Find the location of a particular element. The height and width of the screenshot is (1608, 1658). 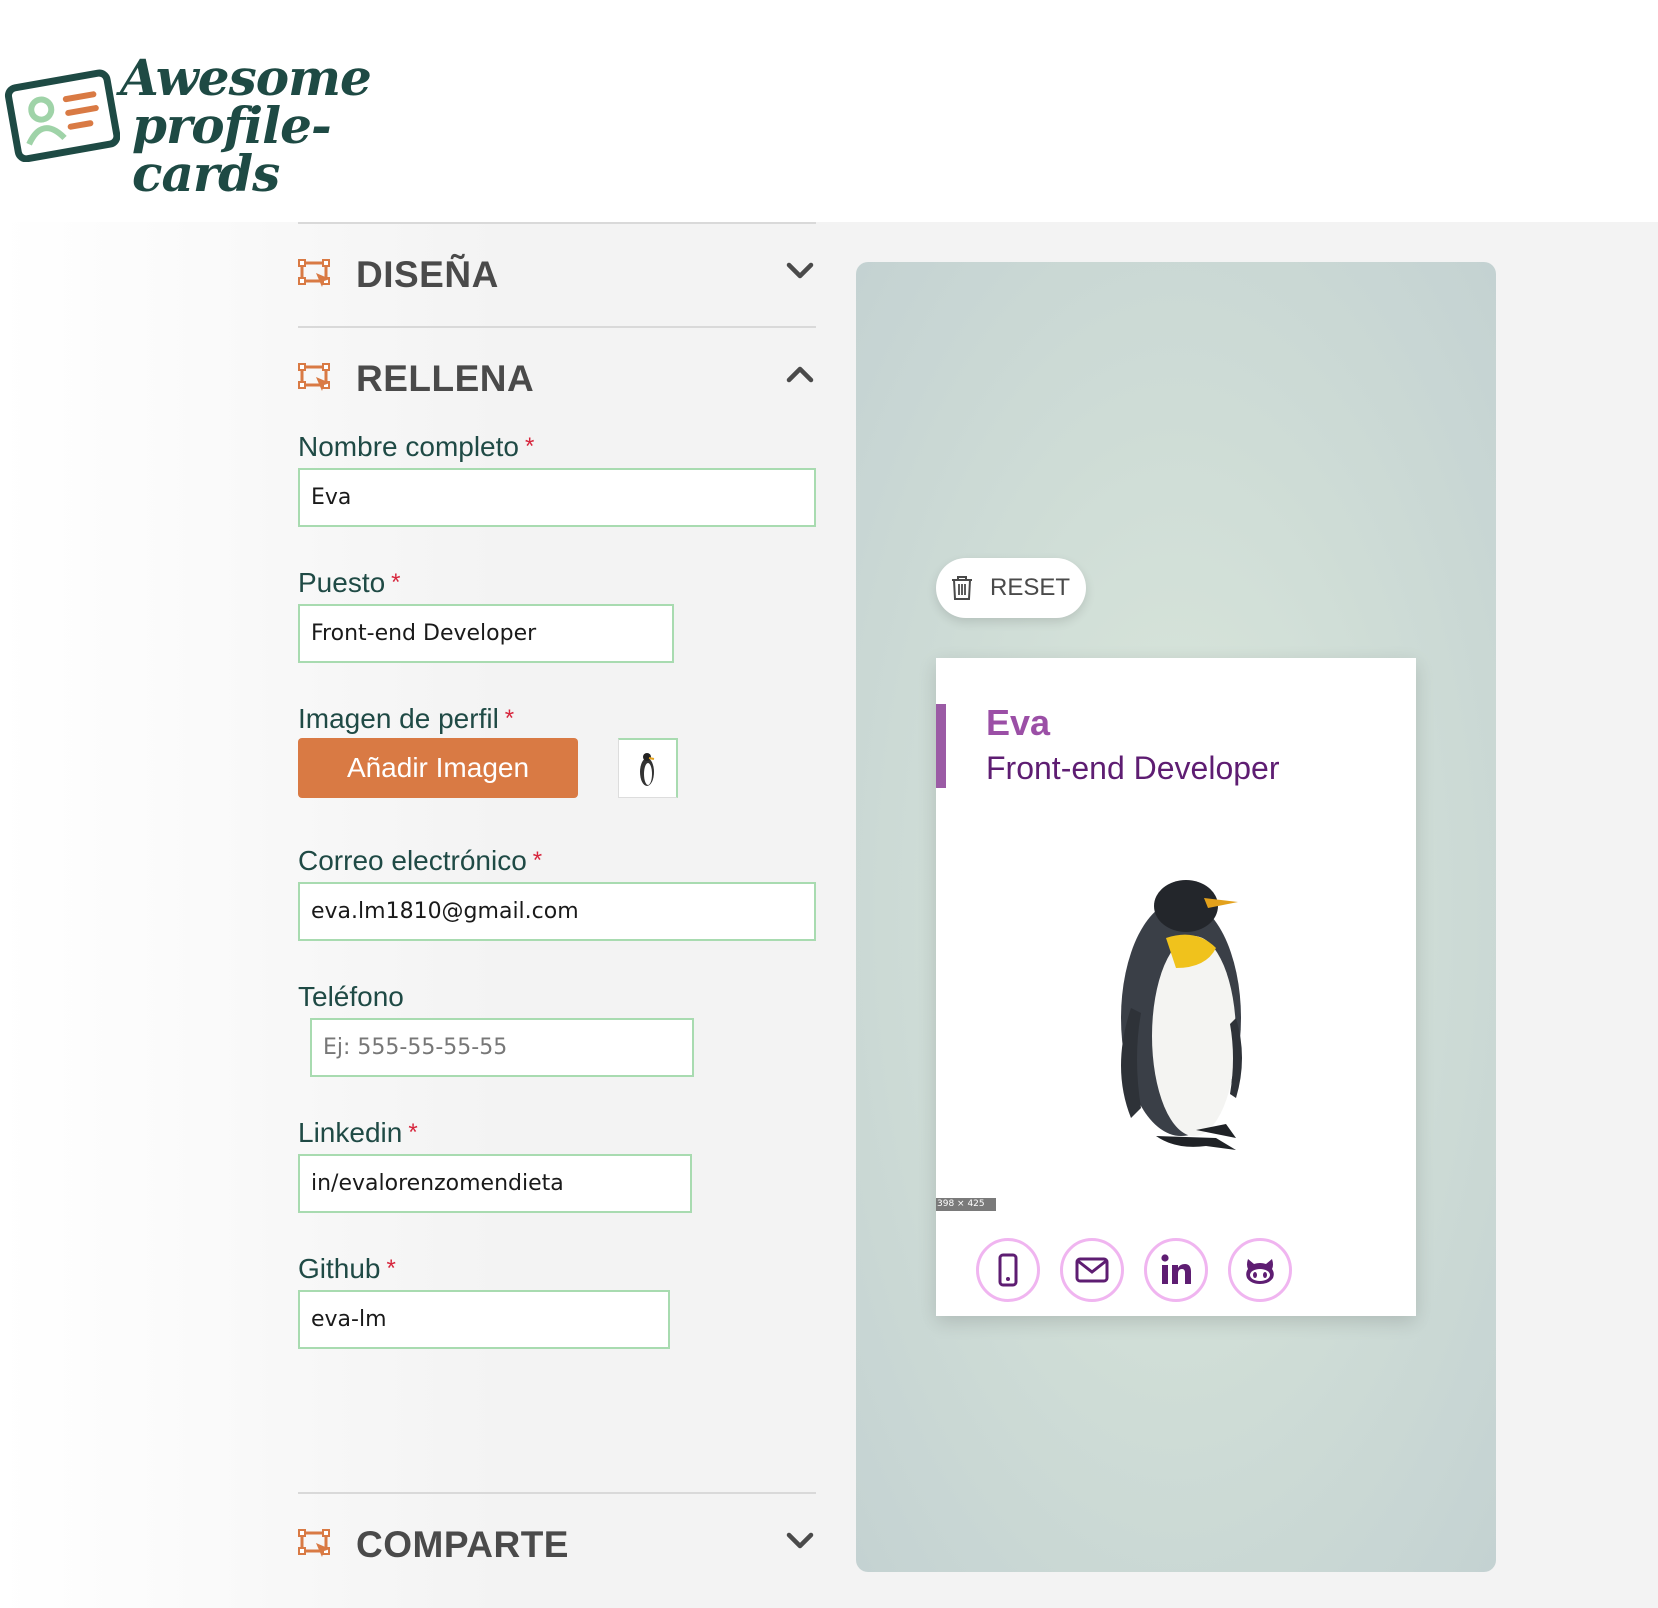

github-label: Github * is located at coordinates (347, 1268).